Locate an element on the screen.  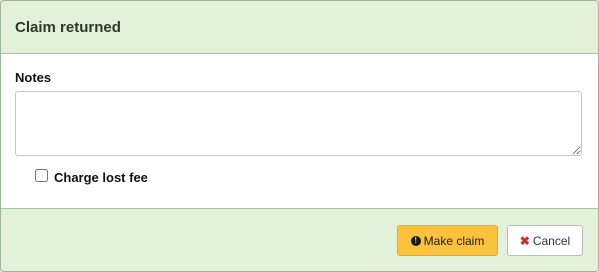
charge-lost-fee-checkbox is located at coordinates (41, 175).